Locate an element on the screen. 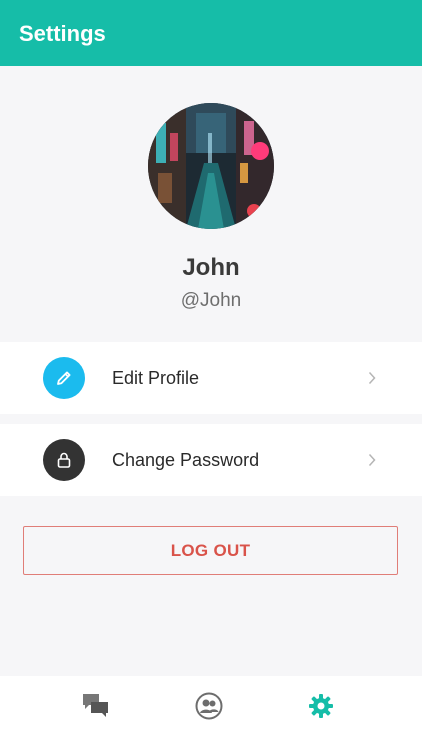  edit-profile-label: Edit Profile is located at coordinates (156, 378).